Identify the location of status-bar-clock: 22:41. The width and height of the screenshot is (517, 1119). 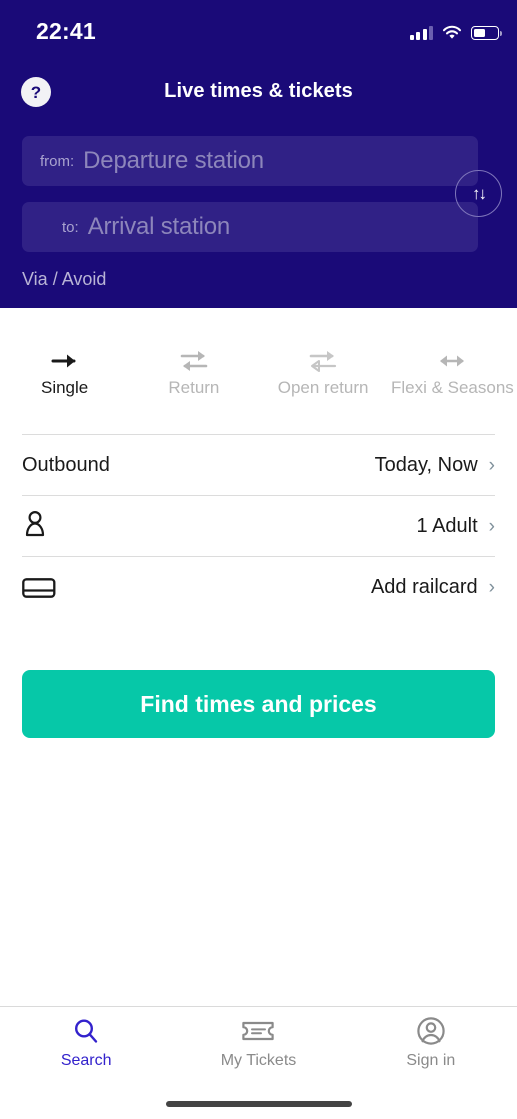
(66, 31).